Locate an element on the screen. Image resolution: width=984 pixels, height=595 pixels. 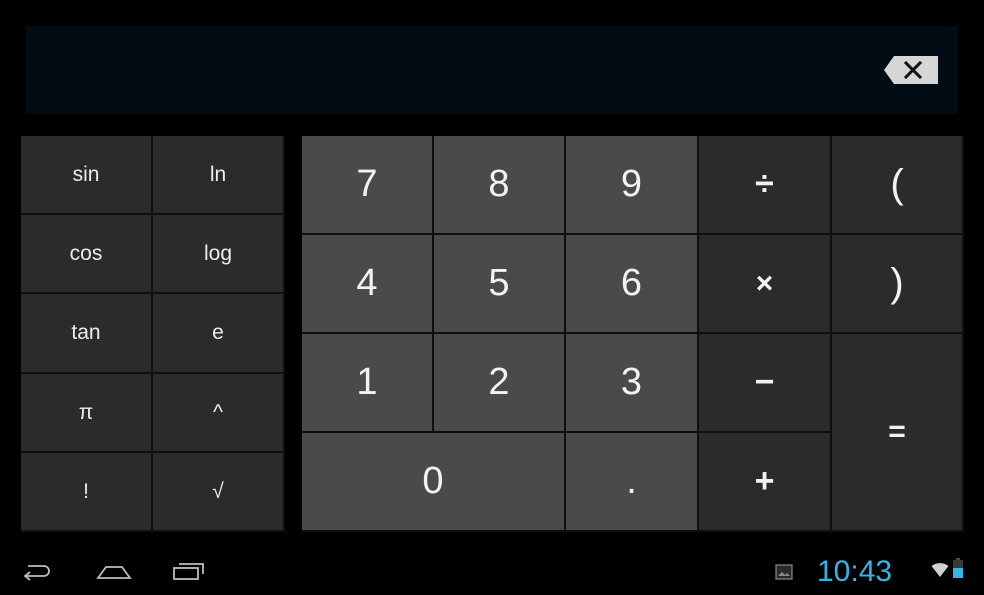
calculator-display is located at coordinates (492, 70).